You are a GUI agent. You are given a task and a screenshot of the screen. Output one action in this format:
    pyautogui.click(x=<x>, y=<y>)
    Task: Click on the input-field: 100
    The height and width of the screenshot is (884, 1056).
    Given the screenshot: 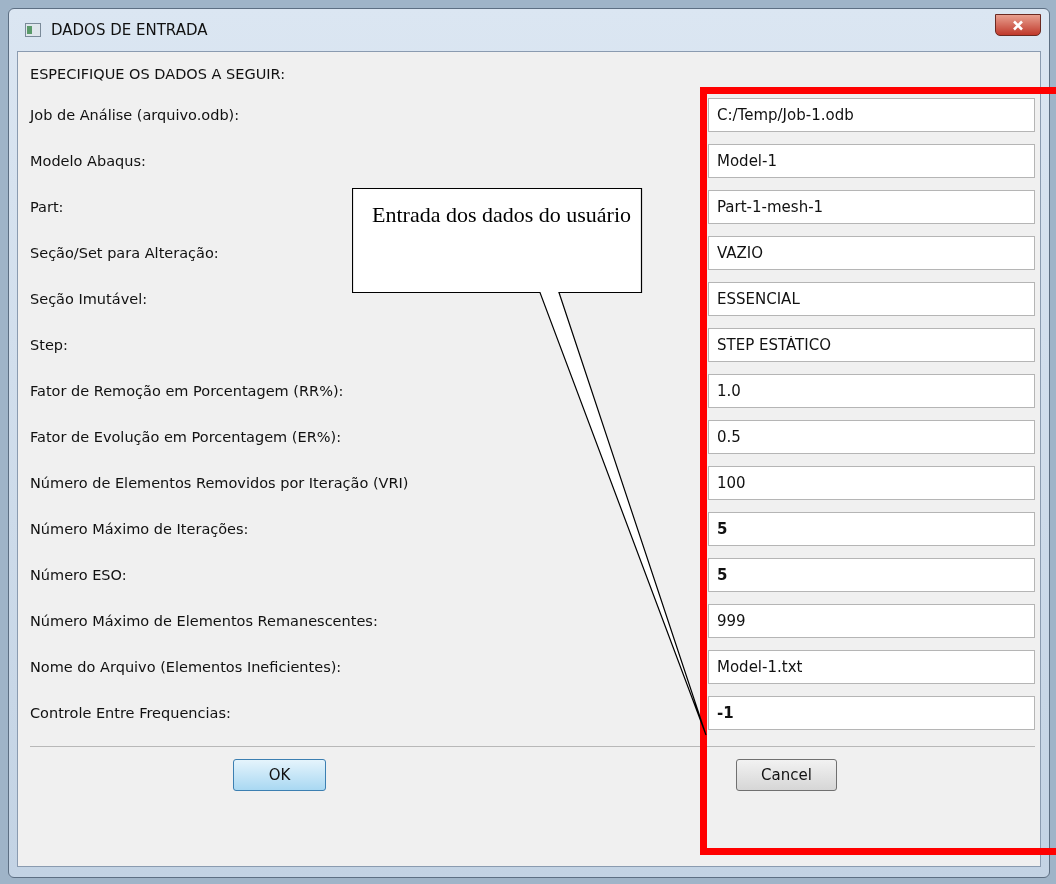 What is the action you would take?
    pyautogui.click(x=871, y=483)
    